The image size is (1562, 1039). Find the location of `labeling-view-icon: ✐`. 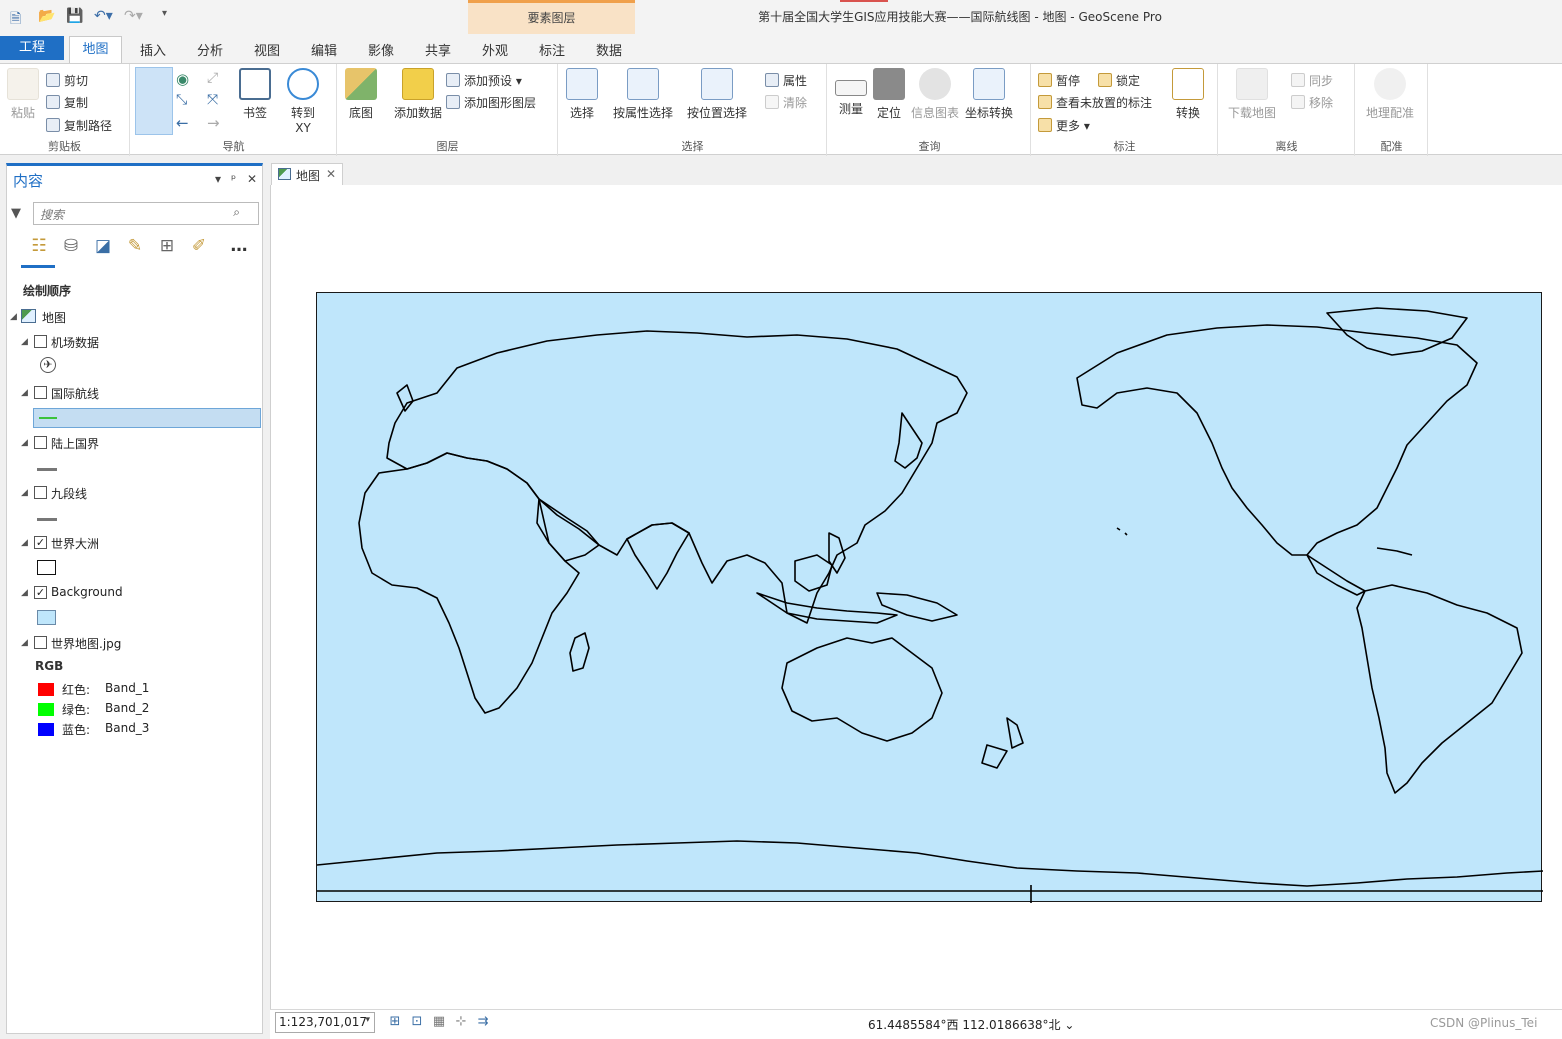

labeling-view-icon: ✐ is located at coordinates (199, 248).